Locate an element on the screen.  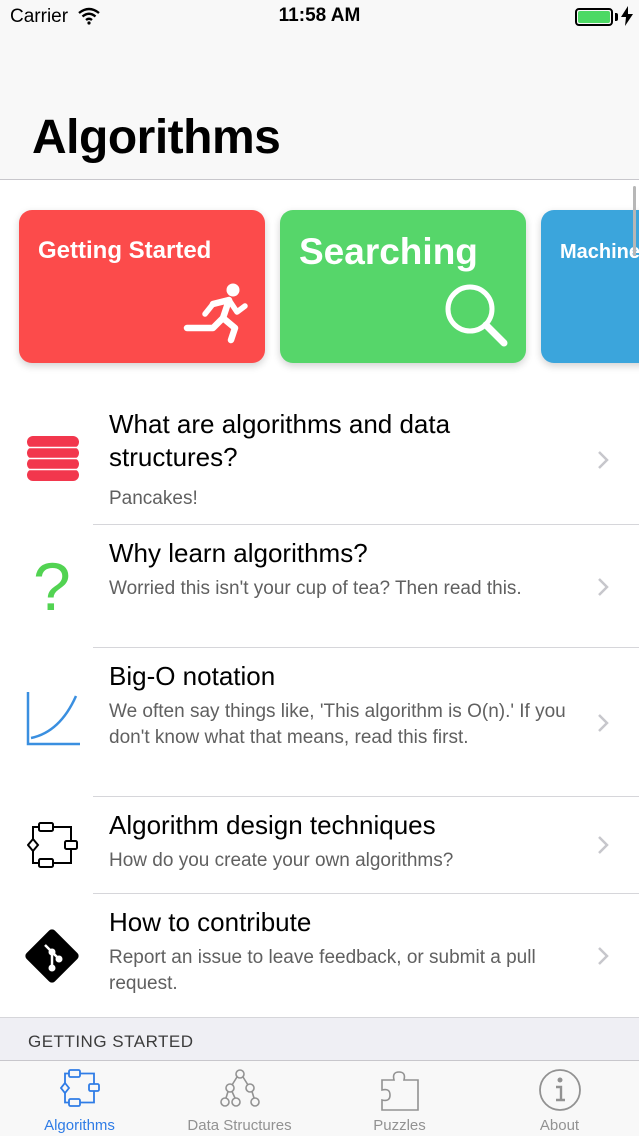
status-bar: Carrier 11:58 AM is located at coordinates (319, 18).